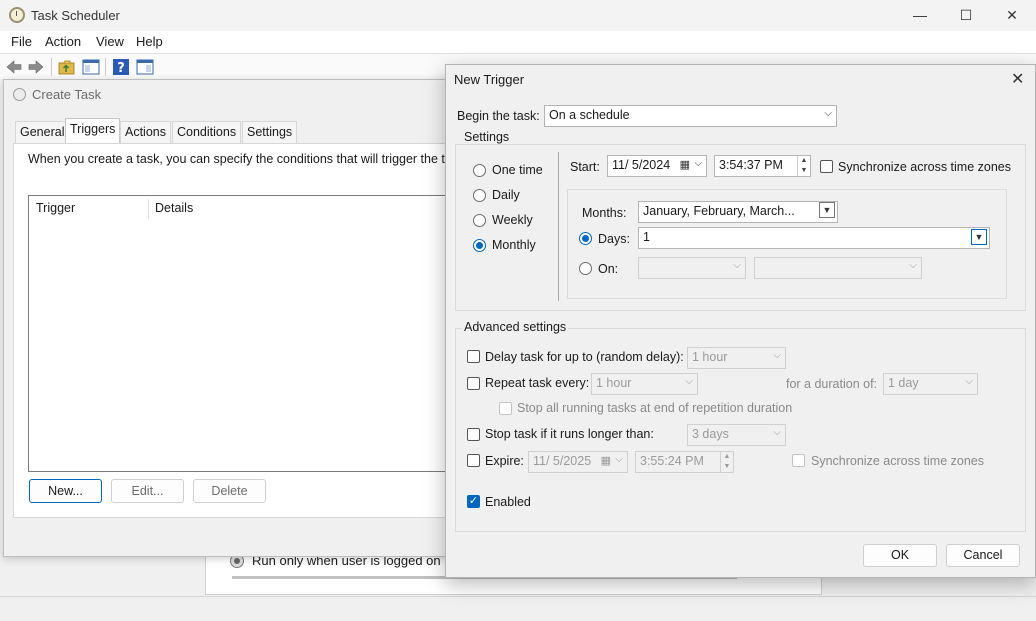  What do you see at coordinates (148, 209) in the screenshot?
I see `column-separator` at bounding box center [148, 209].